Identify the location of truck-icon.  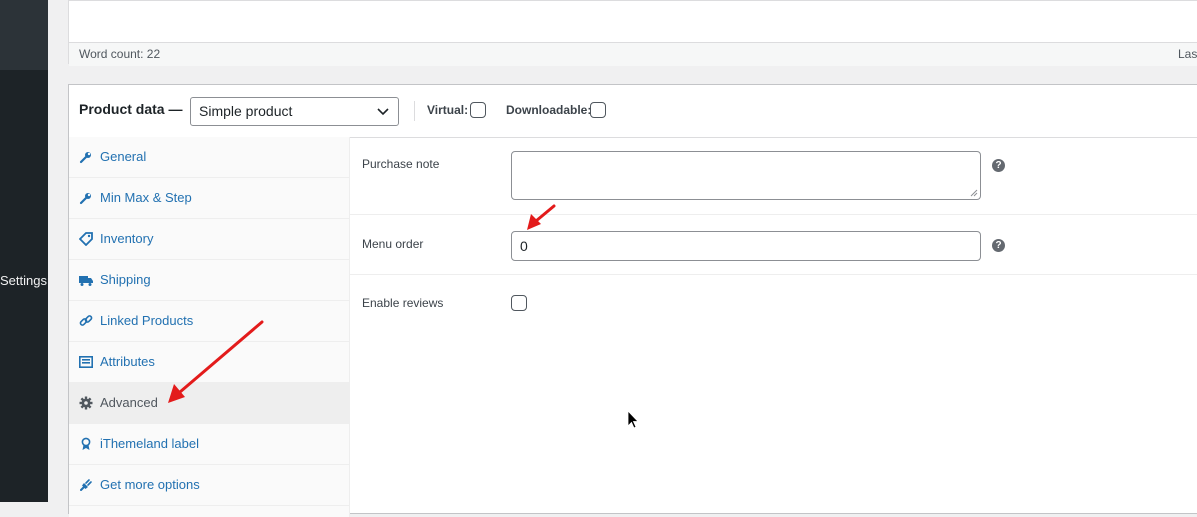
(86, 281).